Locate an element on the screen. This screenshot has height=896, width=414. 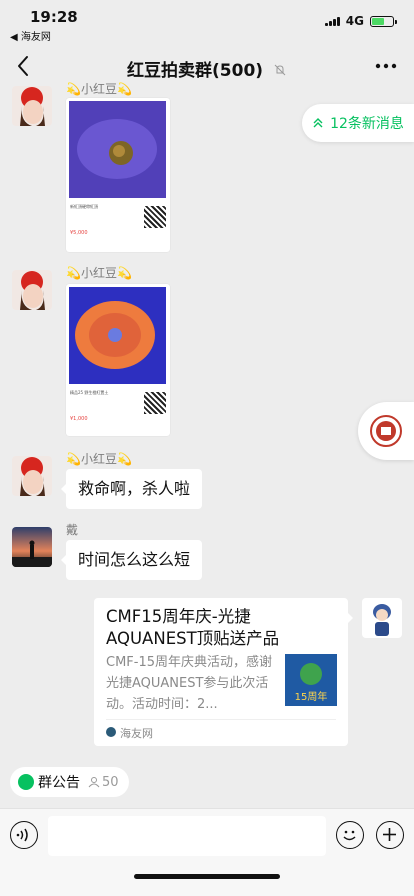
image-message: 新紅頂硬帶紅頂 ¥5,000 is located at coordinates (118, 175).